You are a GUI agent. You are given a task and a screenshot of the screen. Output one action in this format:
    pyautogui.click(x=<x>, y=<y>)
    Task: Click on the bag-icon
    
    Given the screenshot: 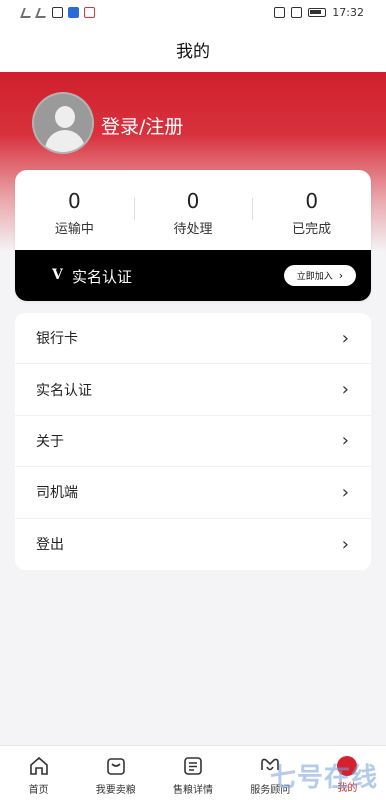 What is the action you would take?
    pyautogui.click(x=115, y=766)
    